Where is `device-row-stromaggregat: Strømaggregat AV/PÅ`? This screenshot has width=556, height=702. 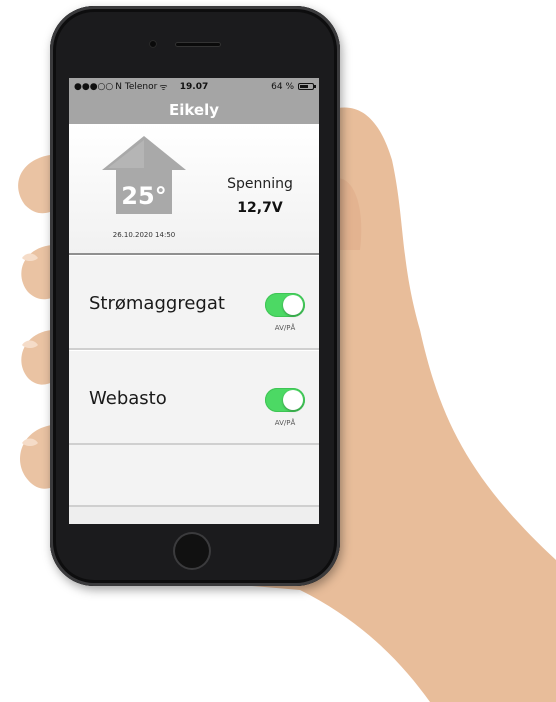 device-row-stromaggregat: Strømaggregat AV/PÅ is located at coordinates (194, 302).